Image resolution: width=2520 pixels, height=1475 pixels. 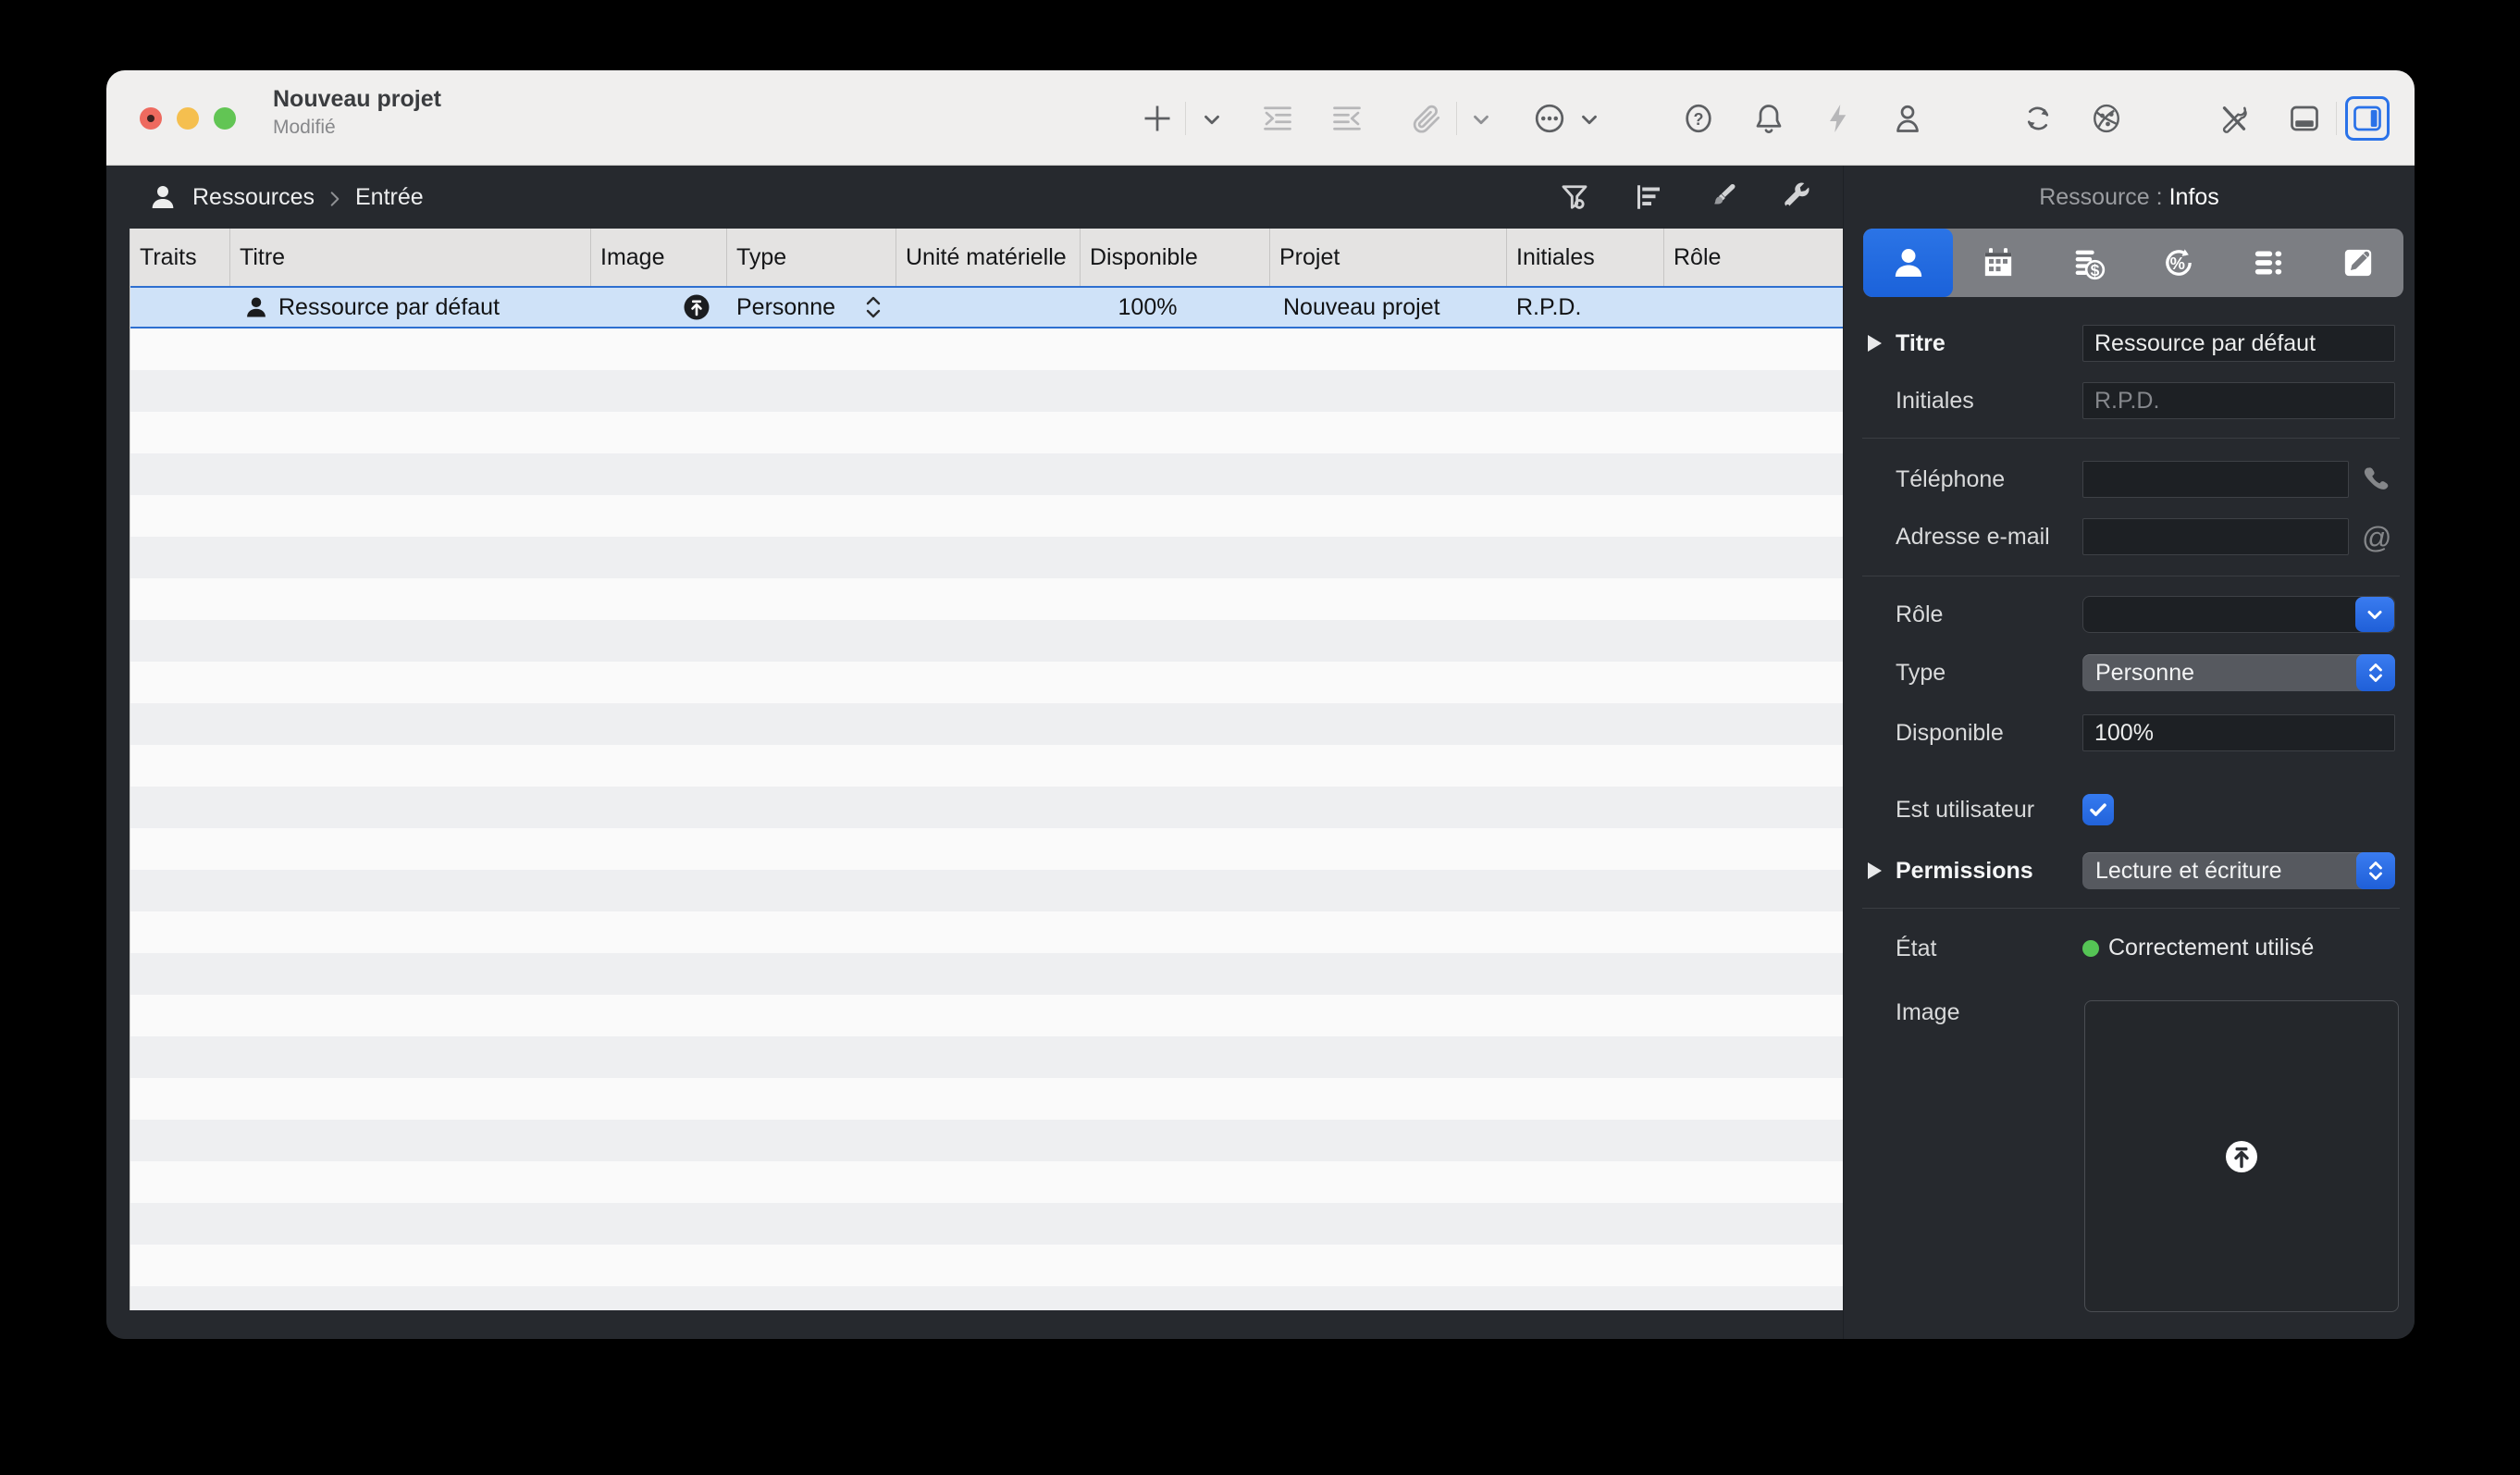 I want to click on image-well, so click(x=2241, y=1156).